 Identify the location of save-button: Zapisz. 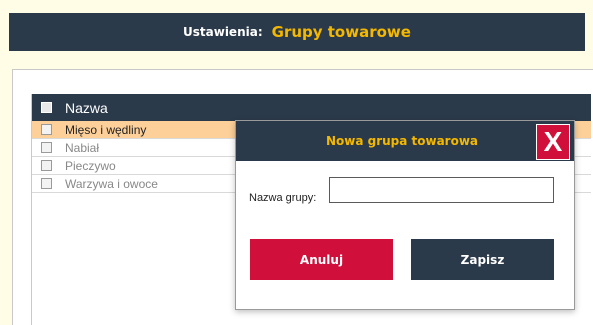
(482, 259).